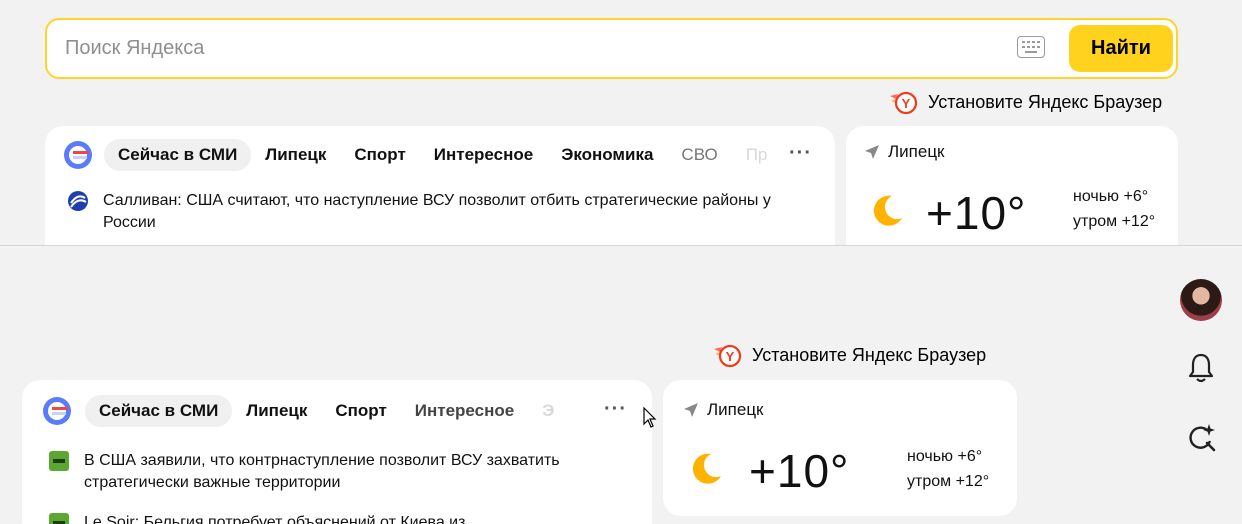  Describe the element at coordinates (548, 411) in the screenshot. I see `tab-faded: Э` at that location.